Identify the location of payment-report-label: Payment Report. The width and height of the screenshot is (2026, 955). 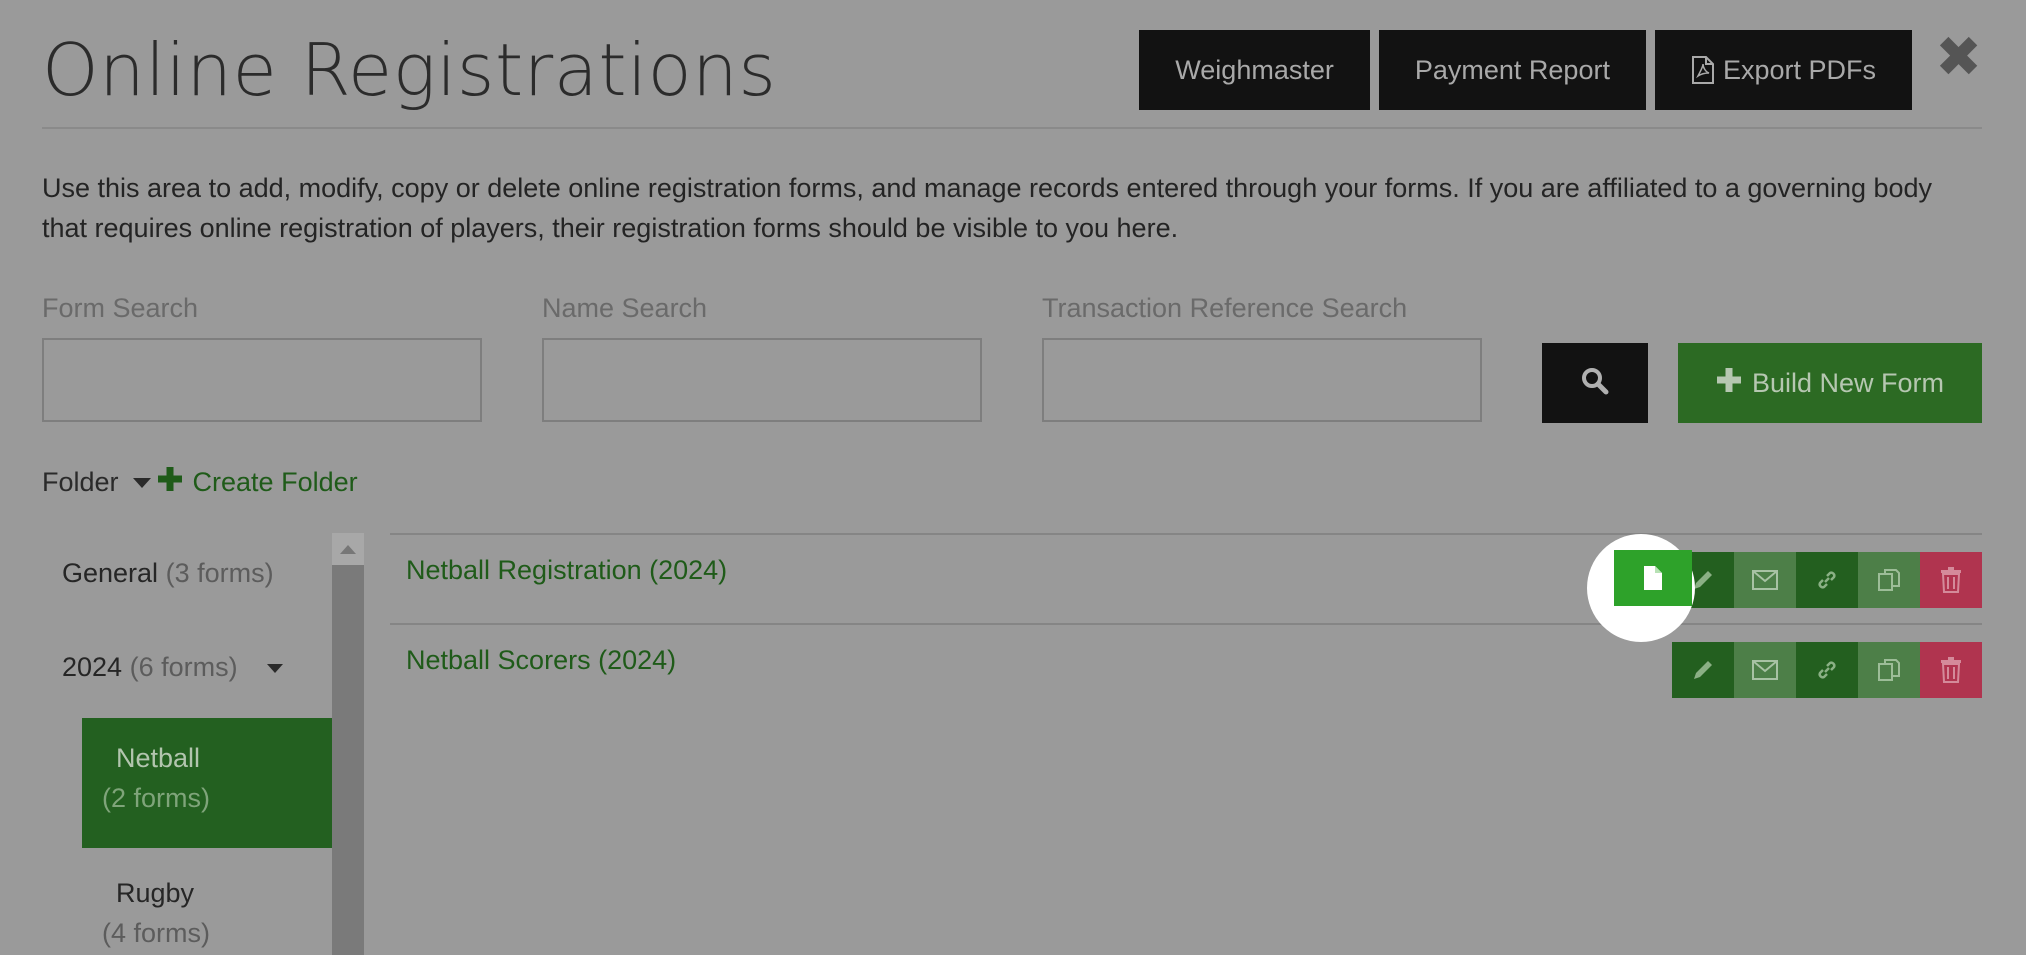
(1512, 69).